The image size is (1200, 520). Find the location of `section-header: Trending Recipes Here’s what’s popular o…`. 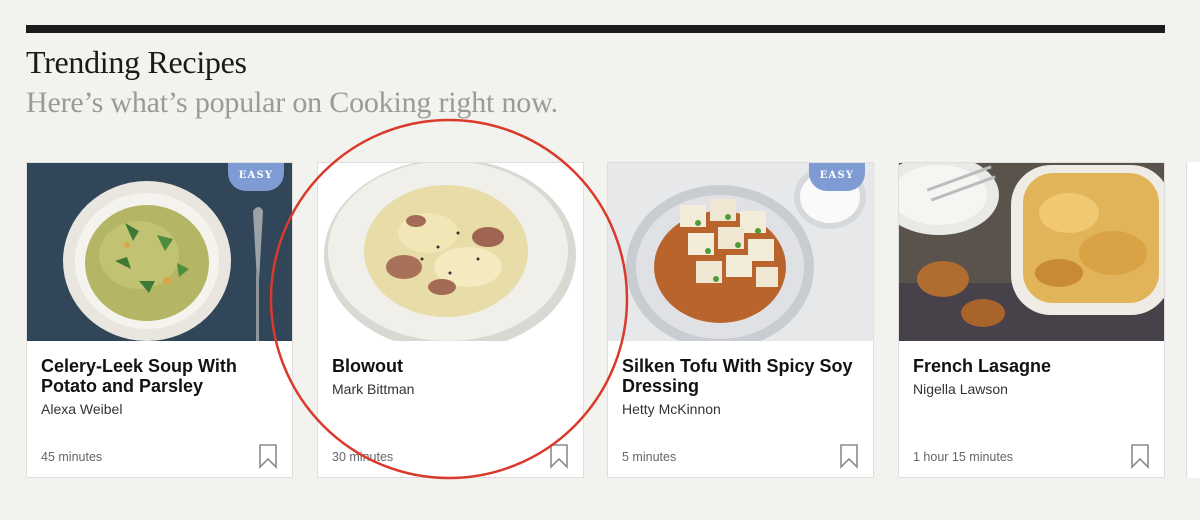

section-header: Trending Recipes Here’s what’s popular o… is located at coordinates (292, 82).